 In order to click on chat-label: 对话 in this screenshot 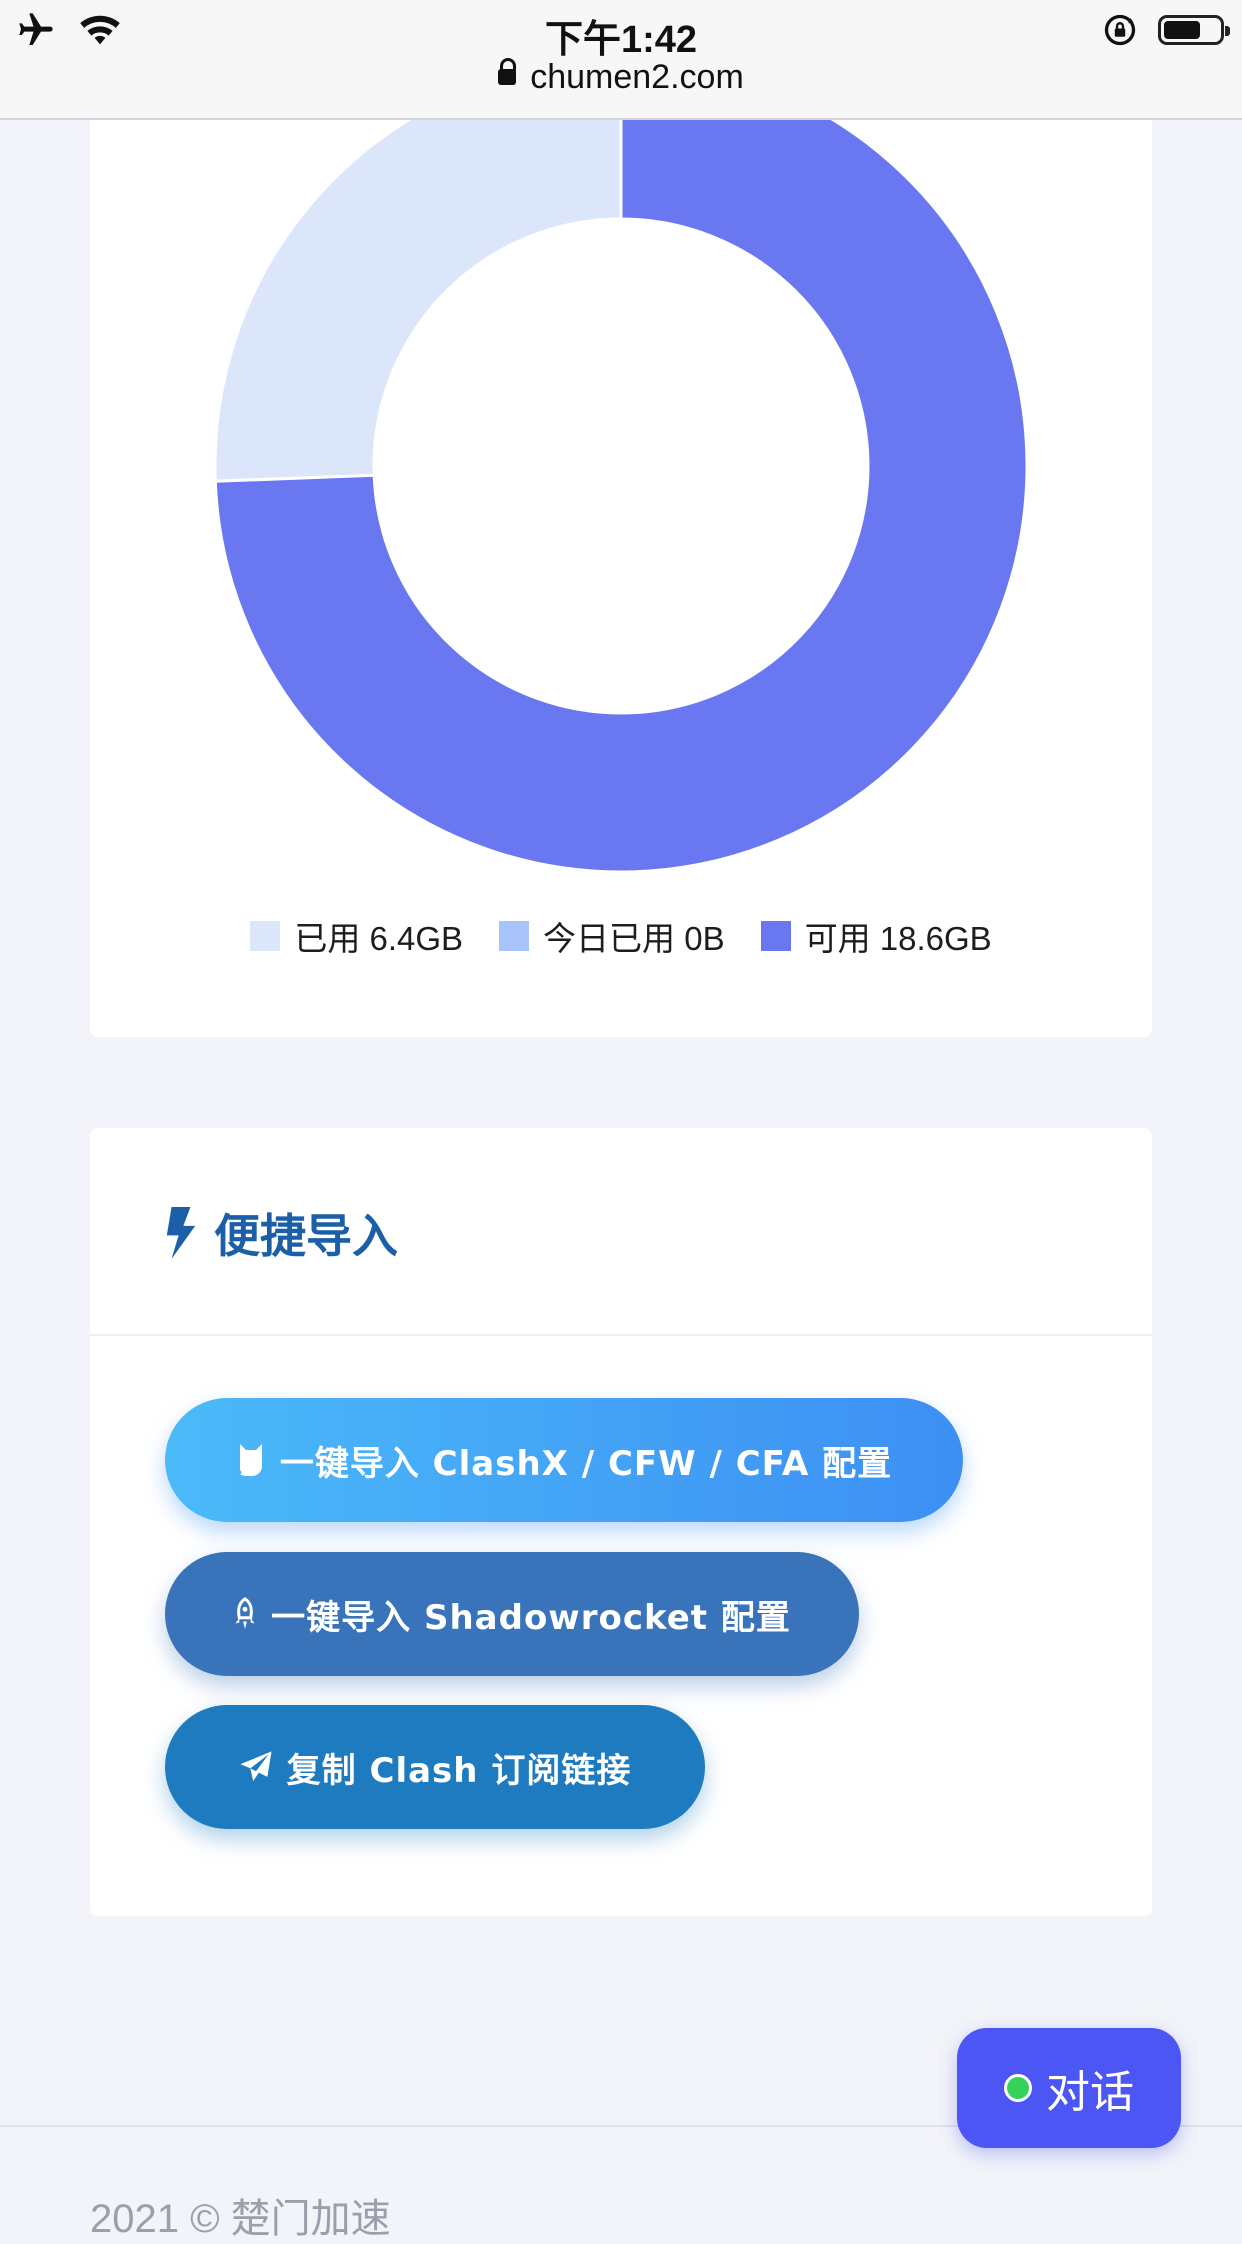, I will do `click(1090, 2092)`.